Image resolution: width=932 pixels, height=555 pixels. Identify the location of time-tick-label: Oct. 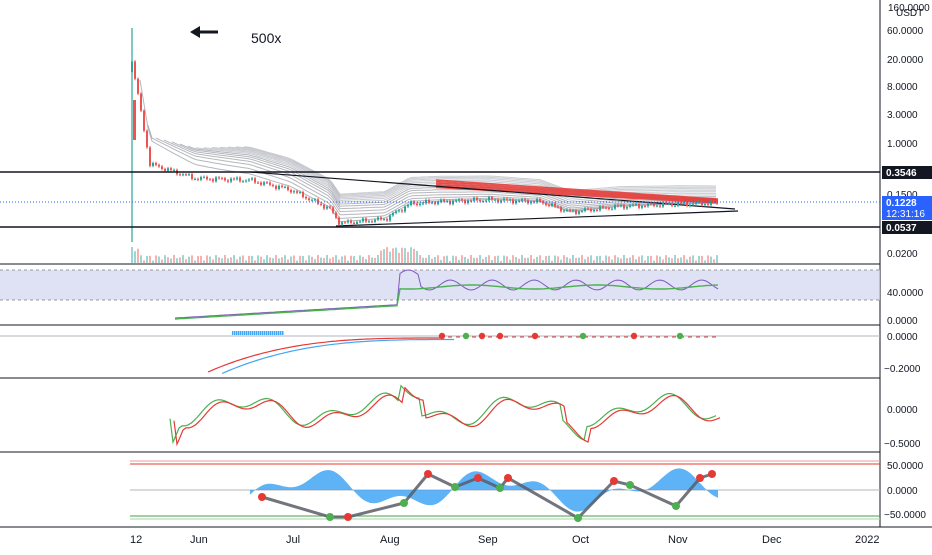
(580, 540).